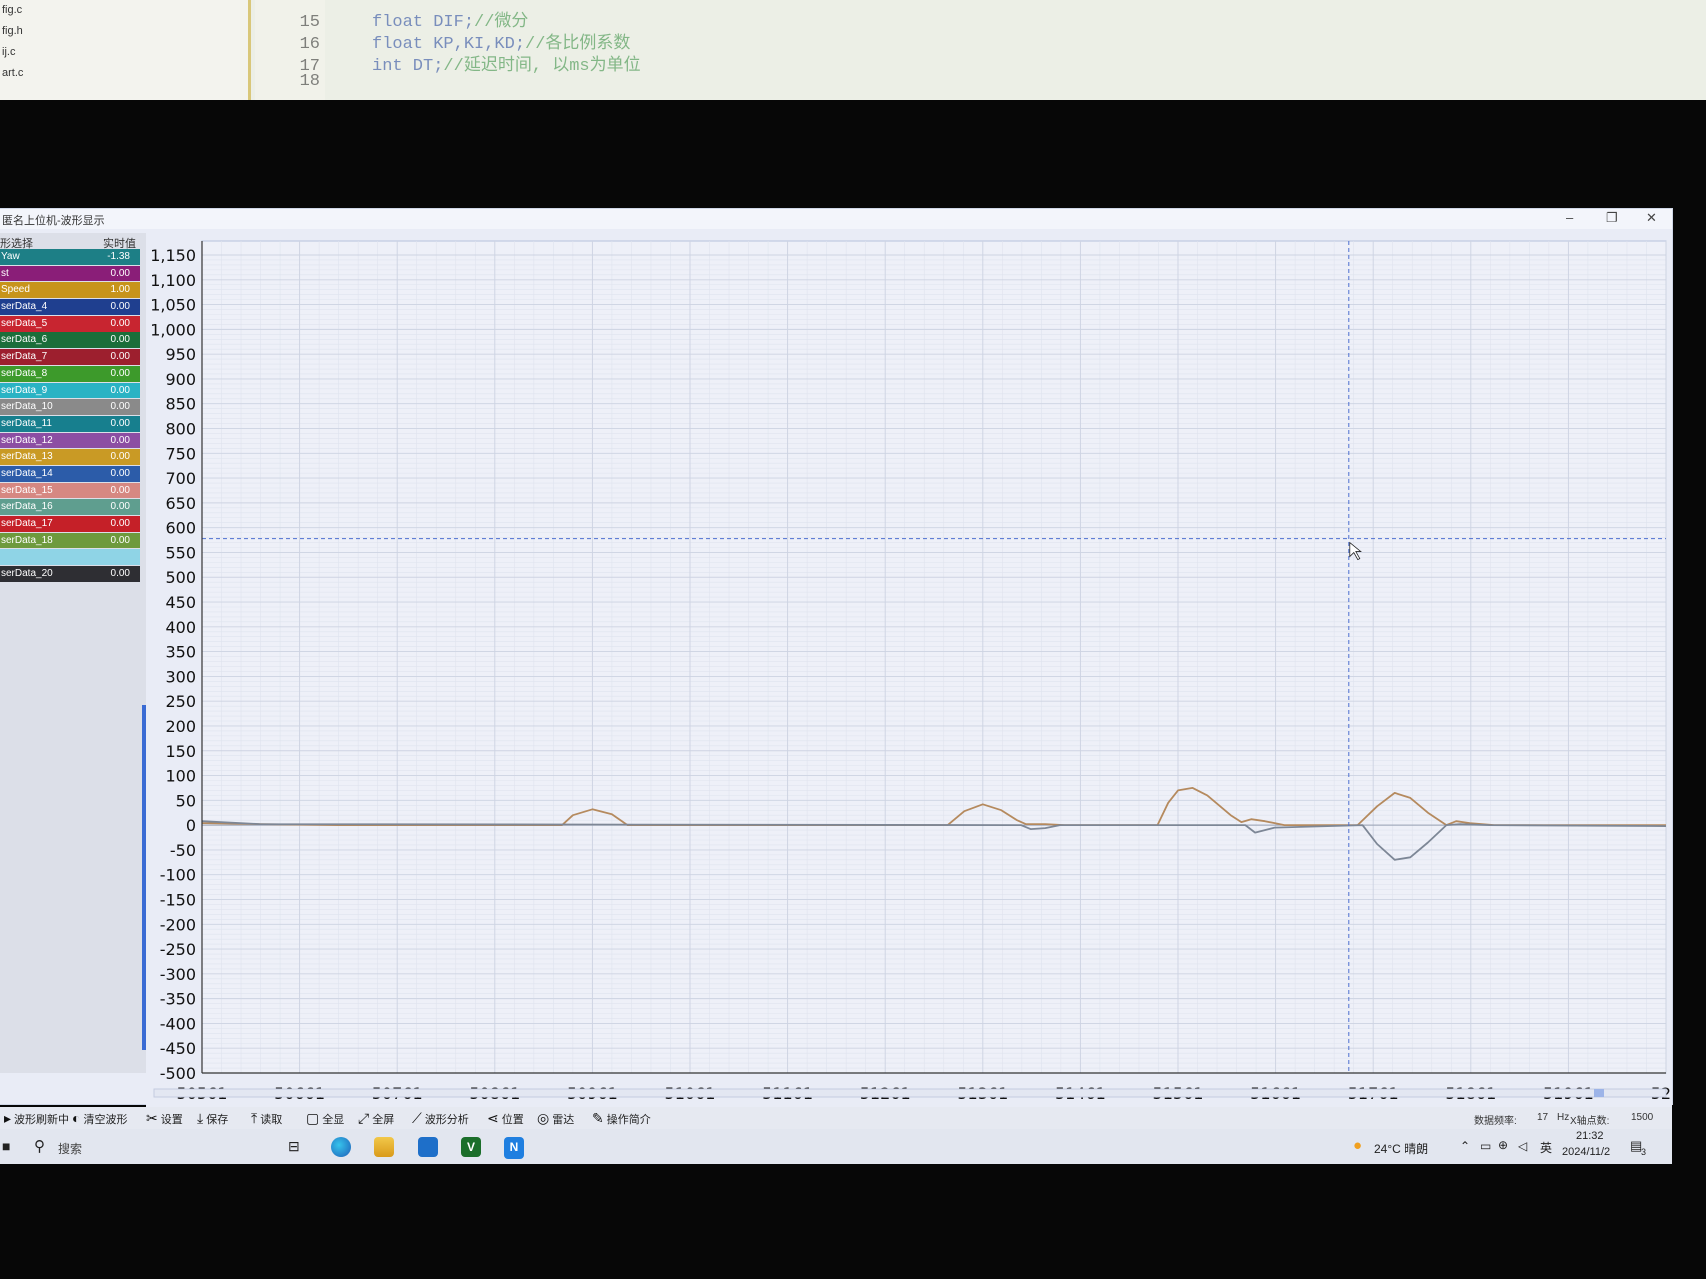 The width and height of the screenshot is (1706, 1279). What do you see at coordinates (70, 407) in the screenshot?
I see `channel-item: serData_10 0.00` at bounding box center [70, 407].